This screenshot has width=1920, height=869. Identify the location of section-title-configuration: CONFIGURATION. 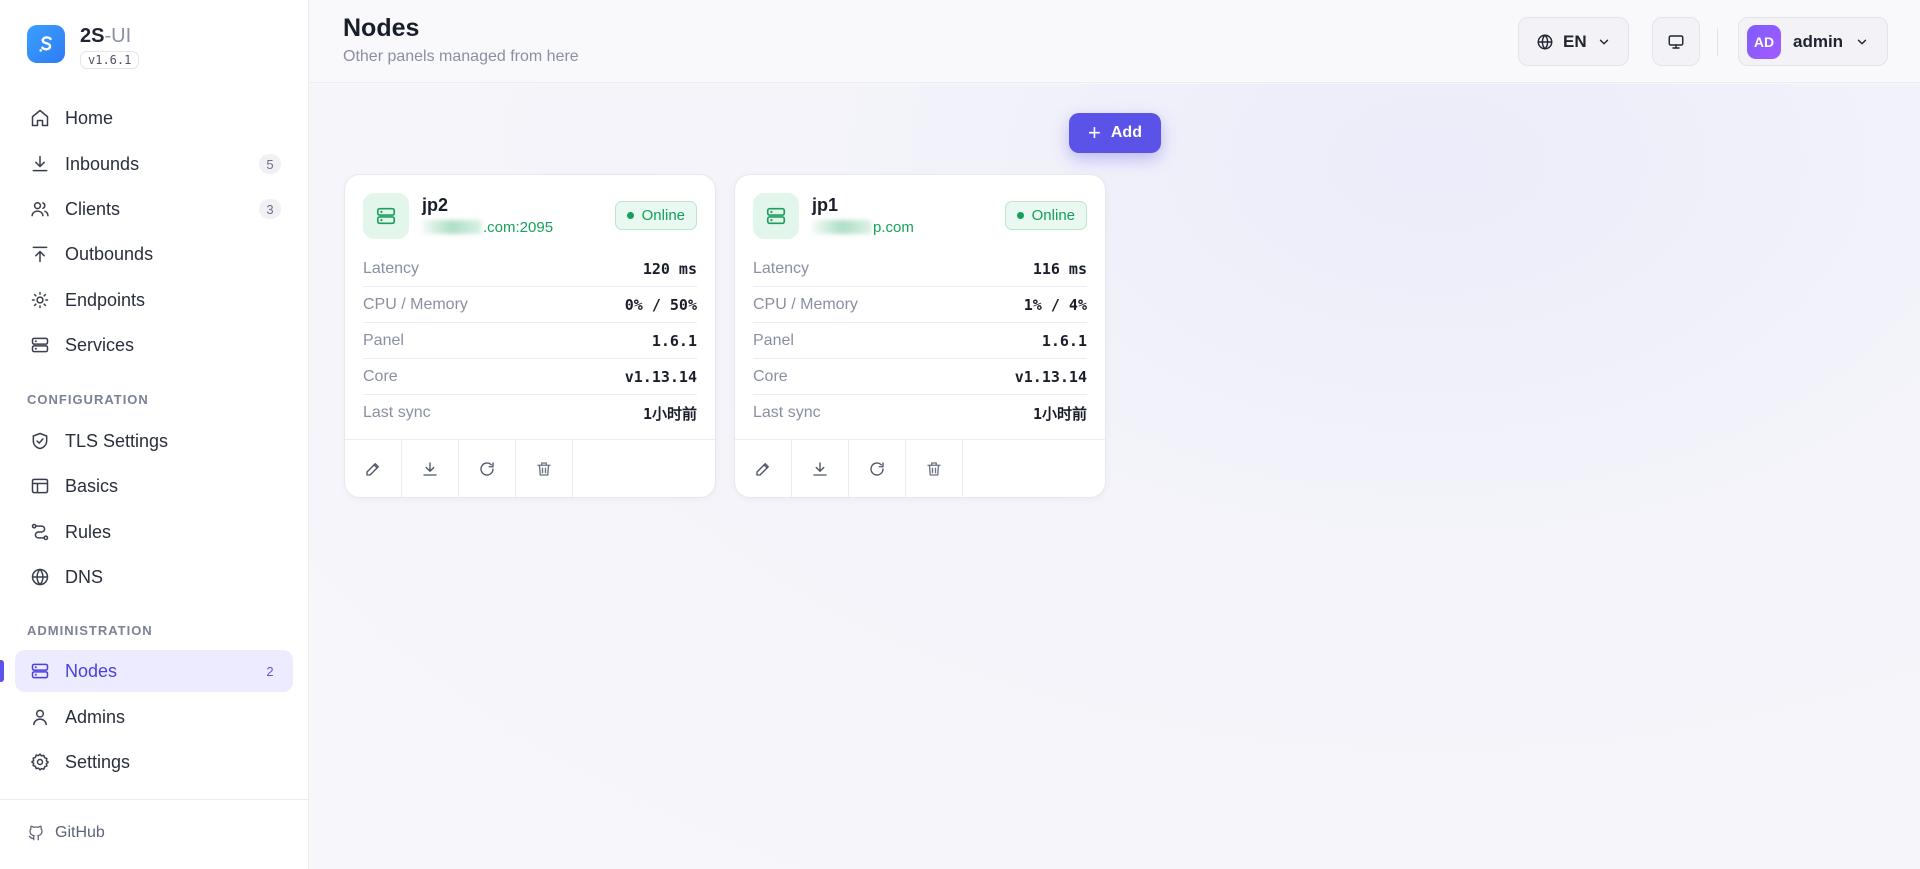
(88, 399).